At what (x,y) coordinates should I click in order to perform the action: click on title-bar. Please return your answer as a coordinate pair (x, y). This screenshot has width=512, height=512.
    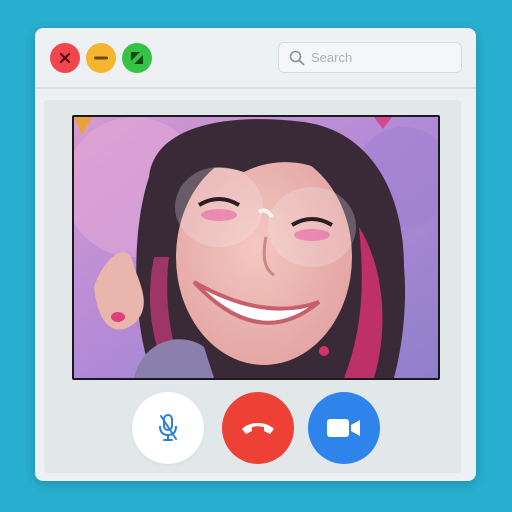
    Looking at the image, I should click on (255, 57).